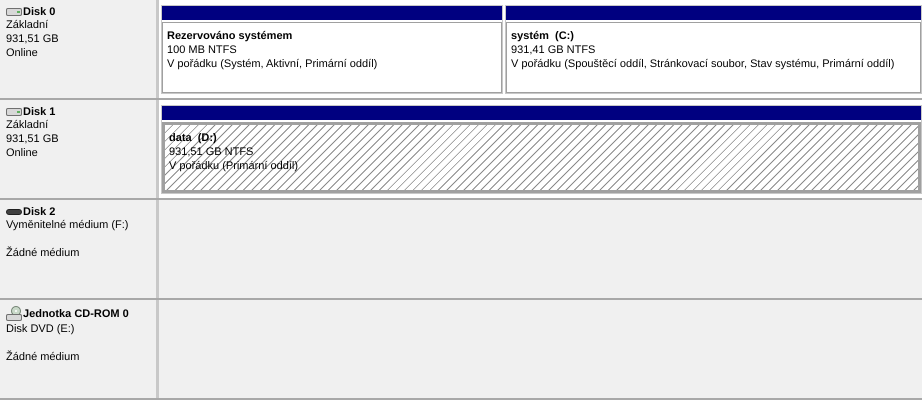  What do you see at coordinates (39, 12) in the screenshot?
I see `disk-name: Disk 0` at bounding box center [39, 12].